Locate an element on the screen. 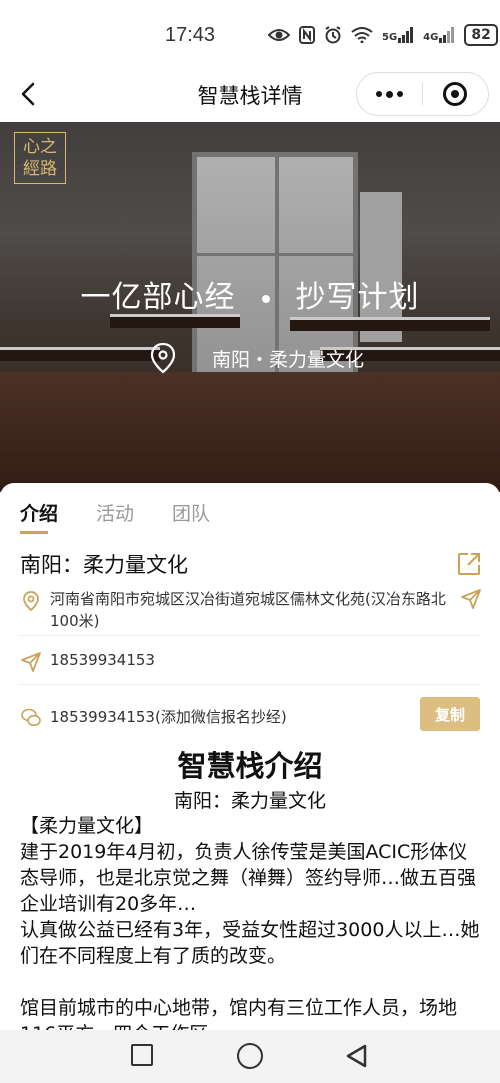 The height and width of the screenshot is (1083, 500). copy-button: 复制 is located at coordinates (450, 714).